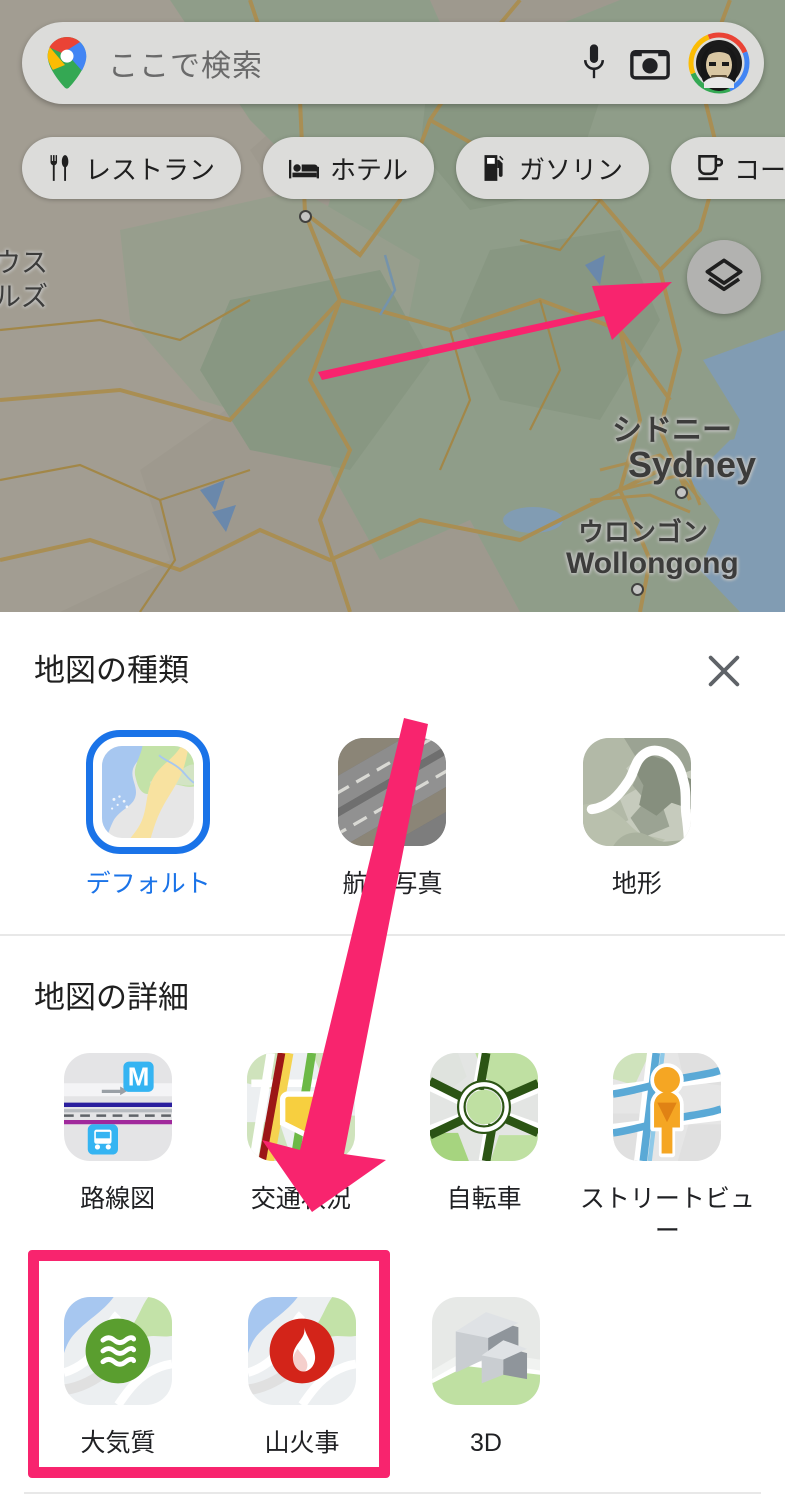 The image size is (785, 1500). I want to click on detail-street-view: ストリートビュー, so click(667, 1146).